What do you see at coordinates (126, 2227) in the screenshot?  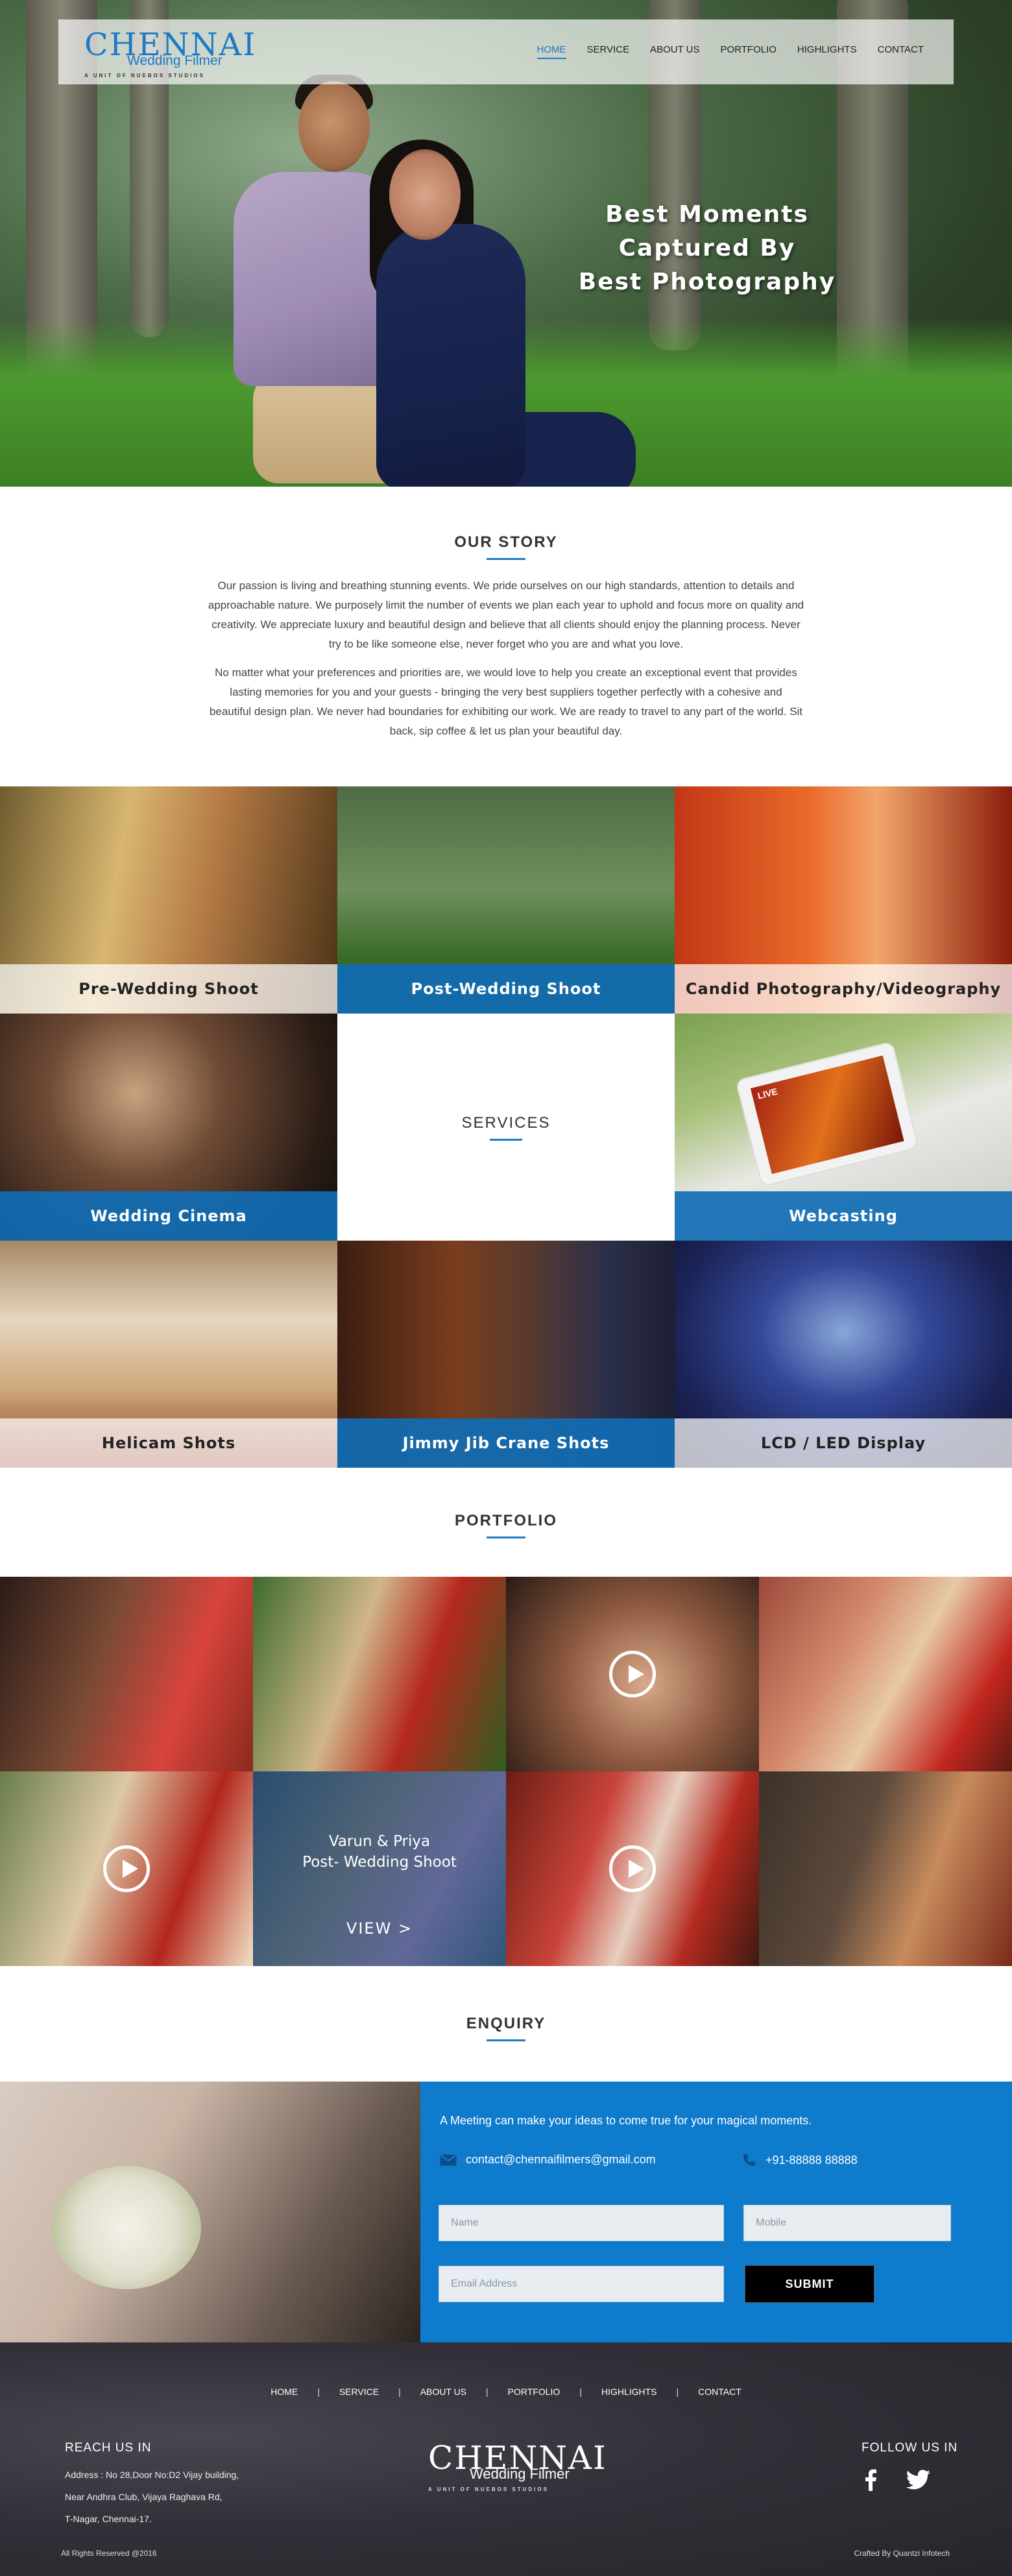 I see `bouquet` at bounding box center [126, 2227].